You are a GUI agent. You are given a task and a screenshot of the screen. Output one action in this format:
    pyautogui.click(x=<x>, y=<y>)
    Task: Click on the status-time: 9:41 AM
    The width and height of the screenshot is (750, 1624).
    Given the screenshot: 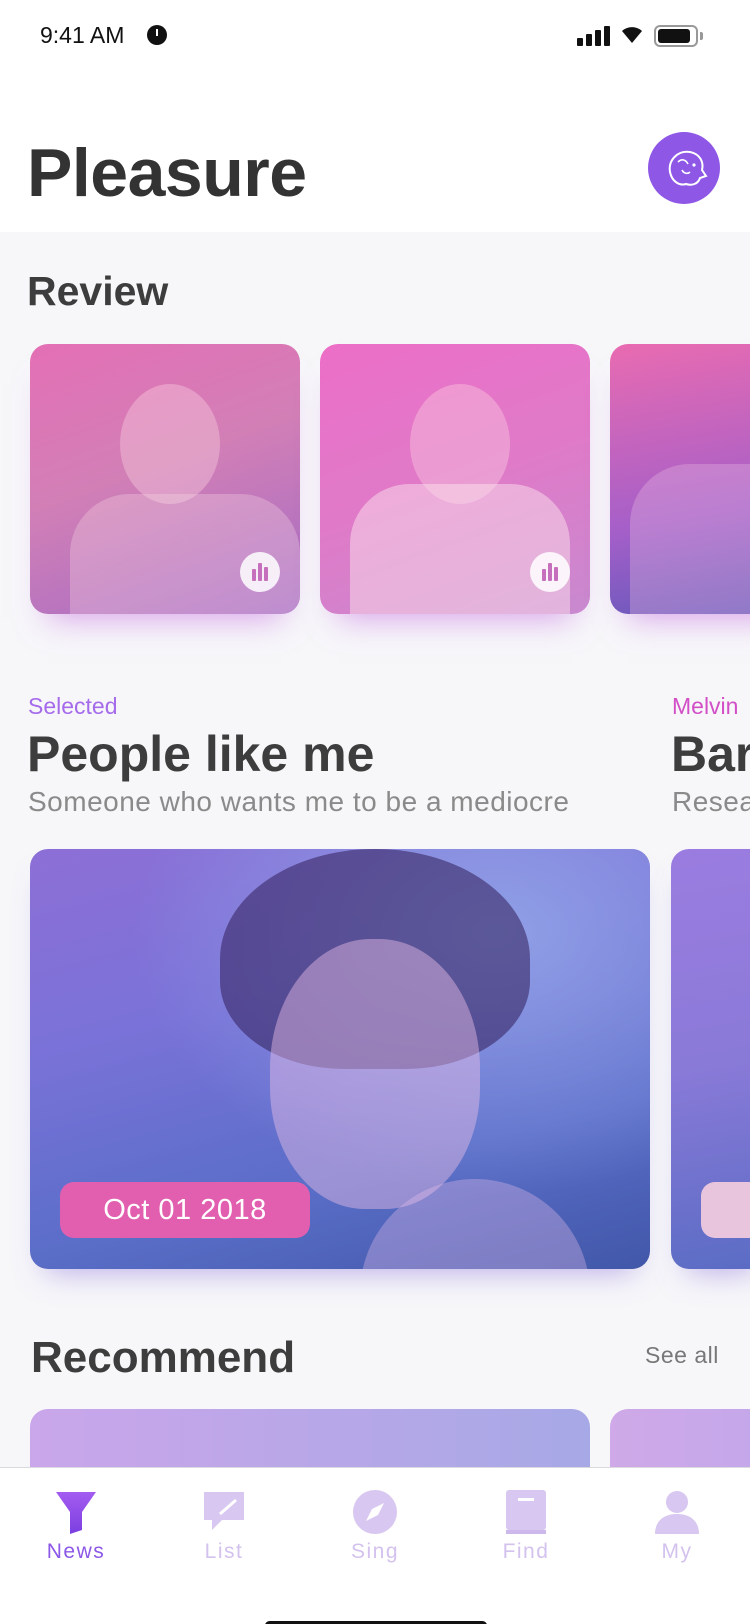 What is the action you would take?
    pyautogui.click(x=82, y=35)
    